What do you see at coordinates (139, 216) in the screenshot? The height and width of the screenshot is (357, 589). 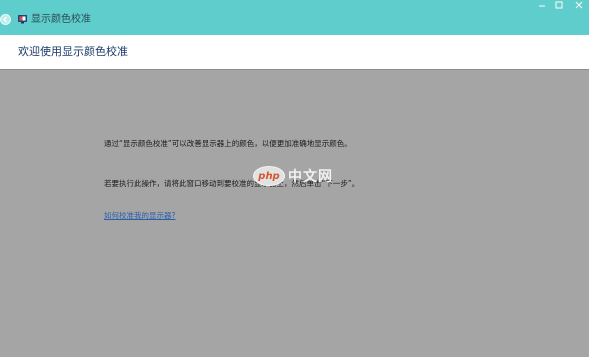 I see `help-link: 如何校准我的显示器?` at bounding box center [139, 216].